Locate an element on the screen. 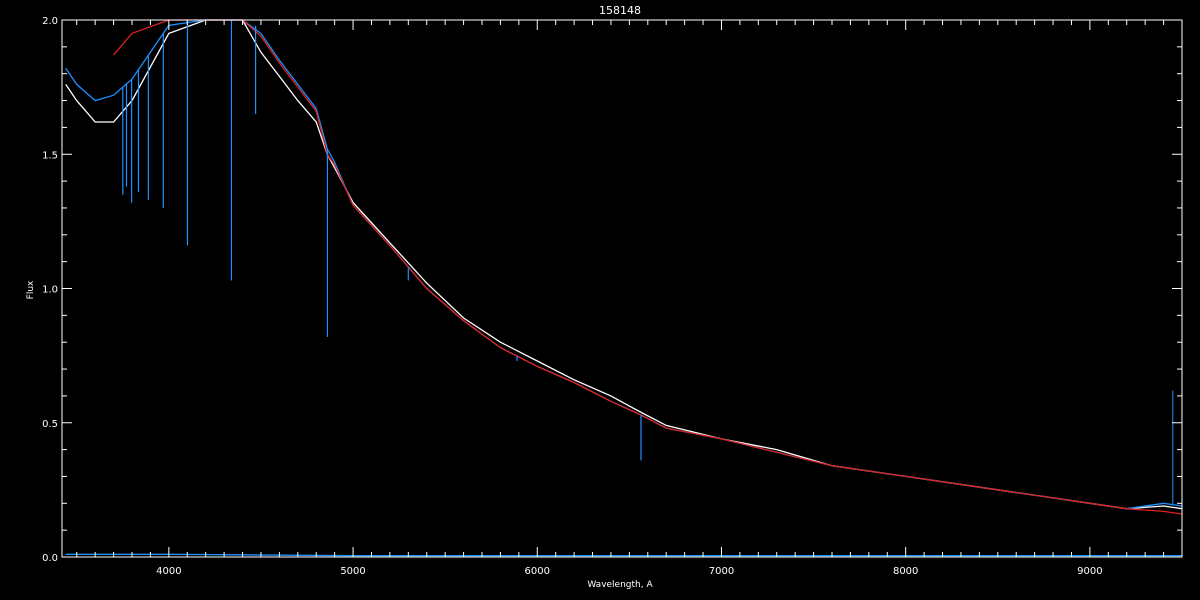 This screenshot has width=1200, height=600. x-tick-label: 4000 is located at coordinates (168, 571).